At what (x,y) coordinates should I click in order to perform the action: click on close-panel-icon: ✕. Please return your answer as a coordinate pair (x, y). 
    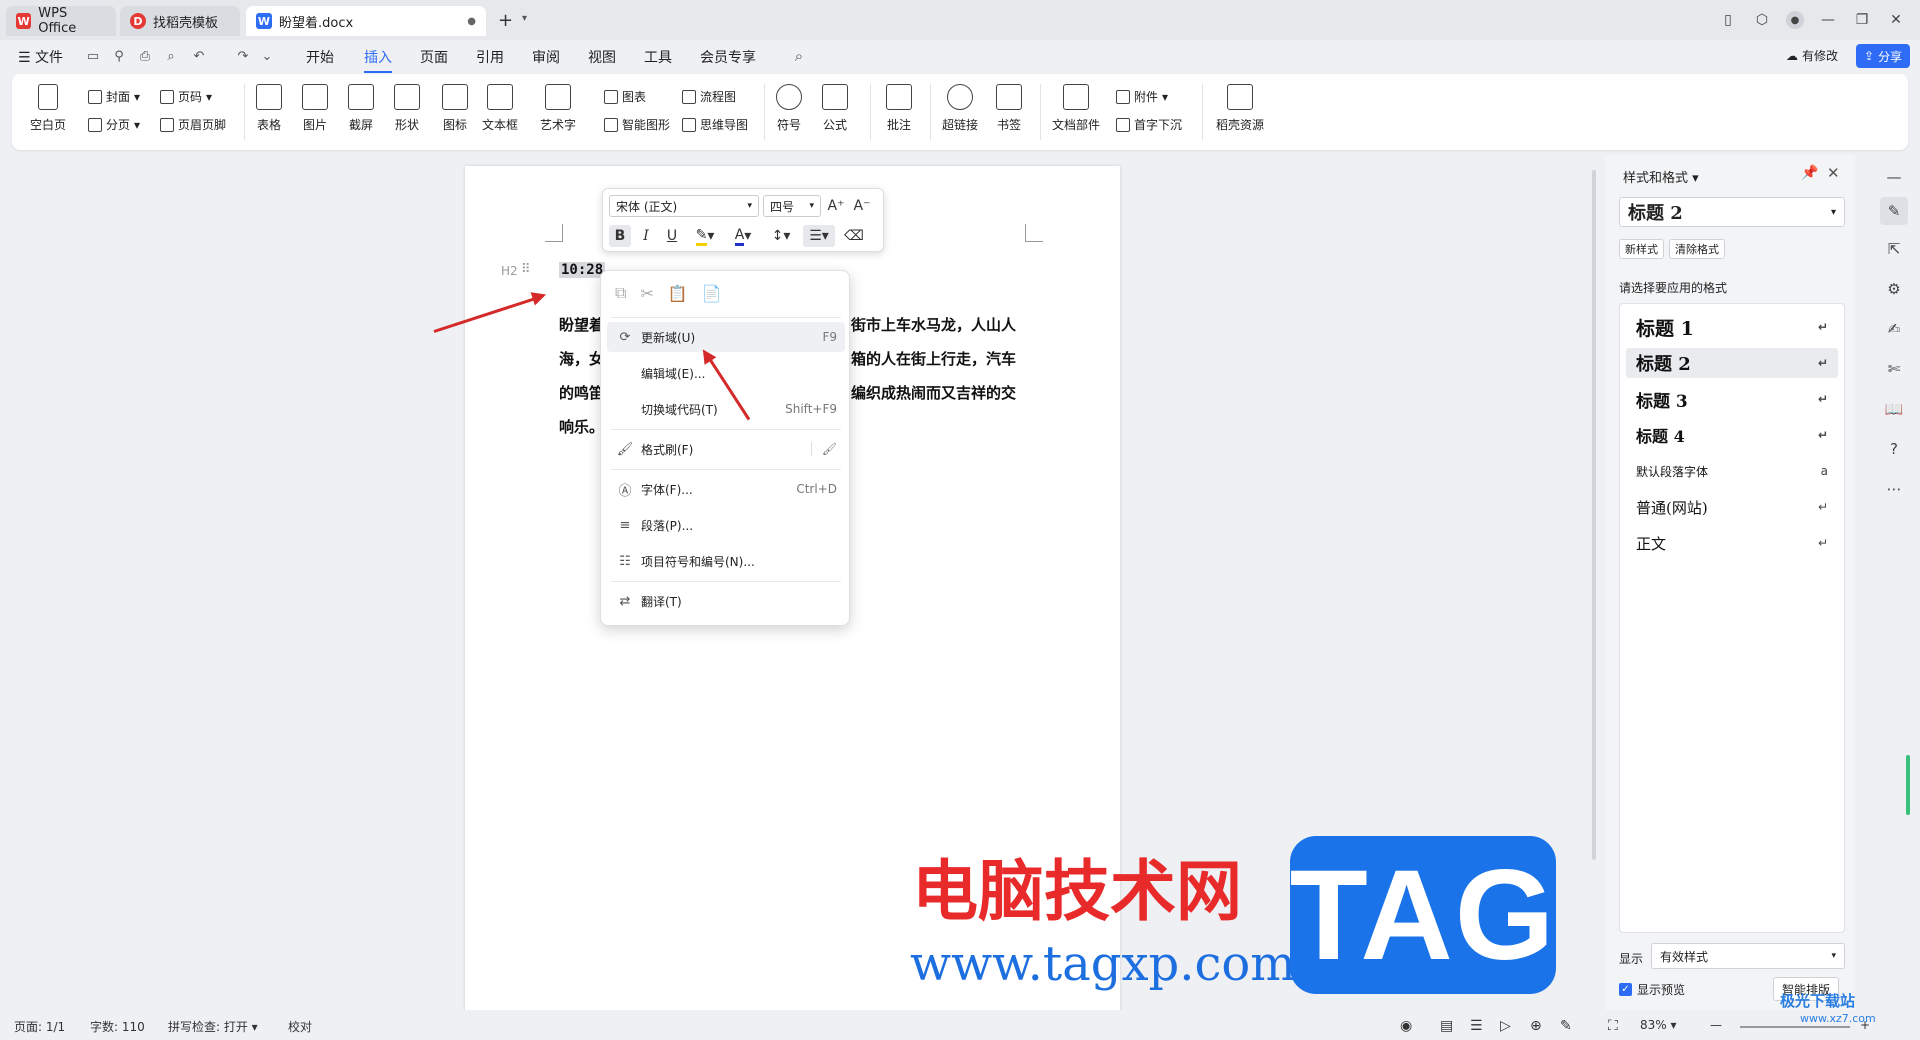
    Looking at the image, I should click on (1833, 173).